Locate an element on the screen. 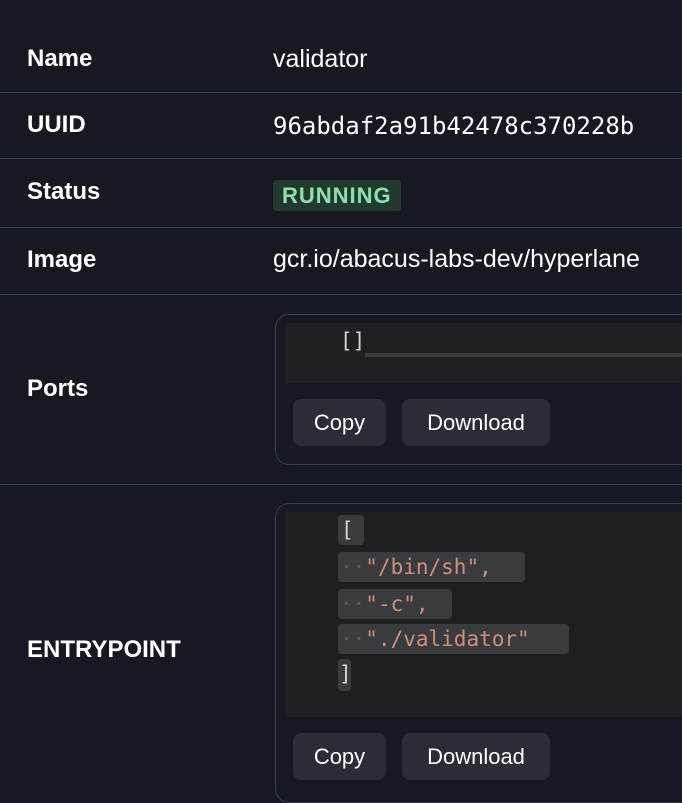  status-badge: RUNNING is located at coordinates (337, 195).